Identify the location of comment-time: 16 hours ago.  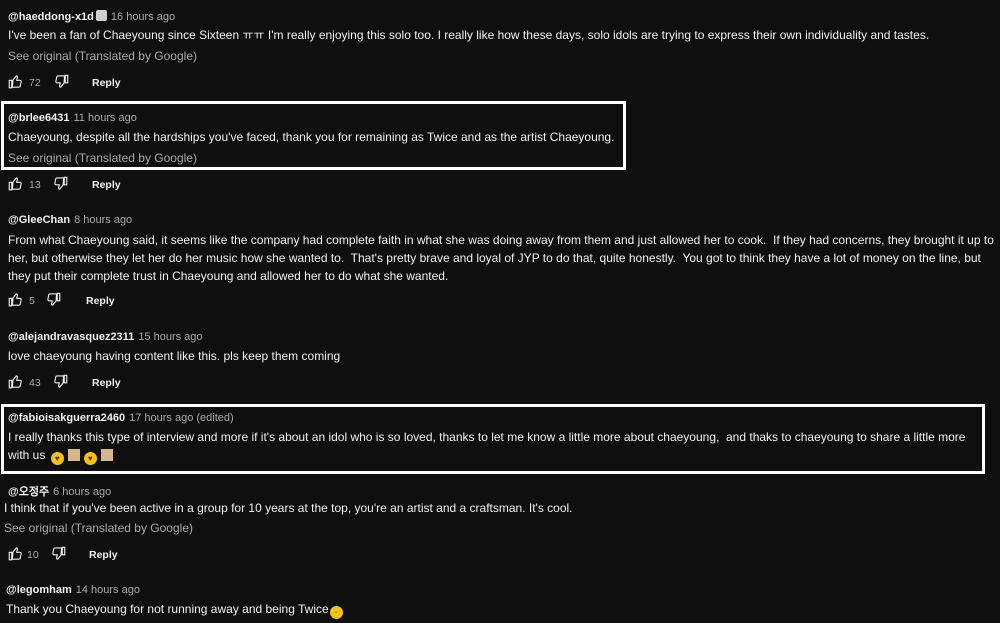
(143, 17).